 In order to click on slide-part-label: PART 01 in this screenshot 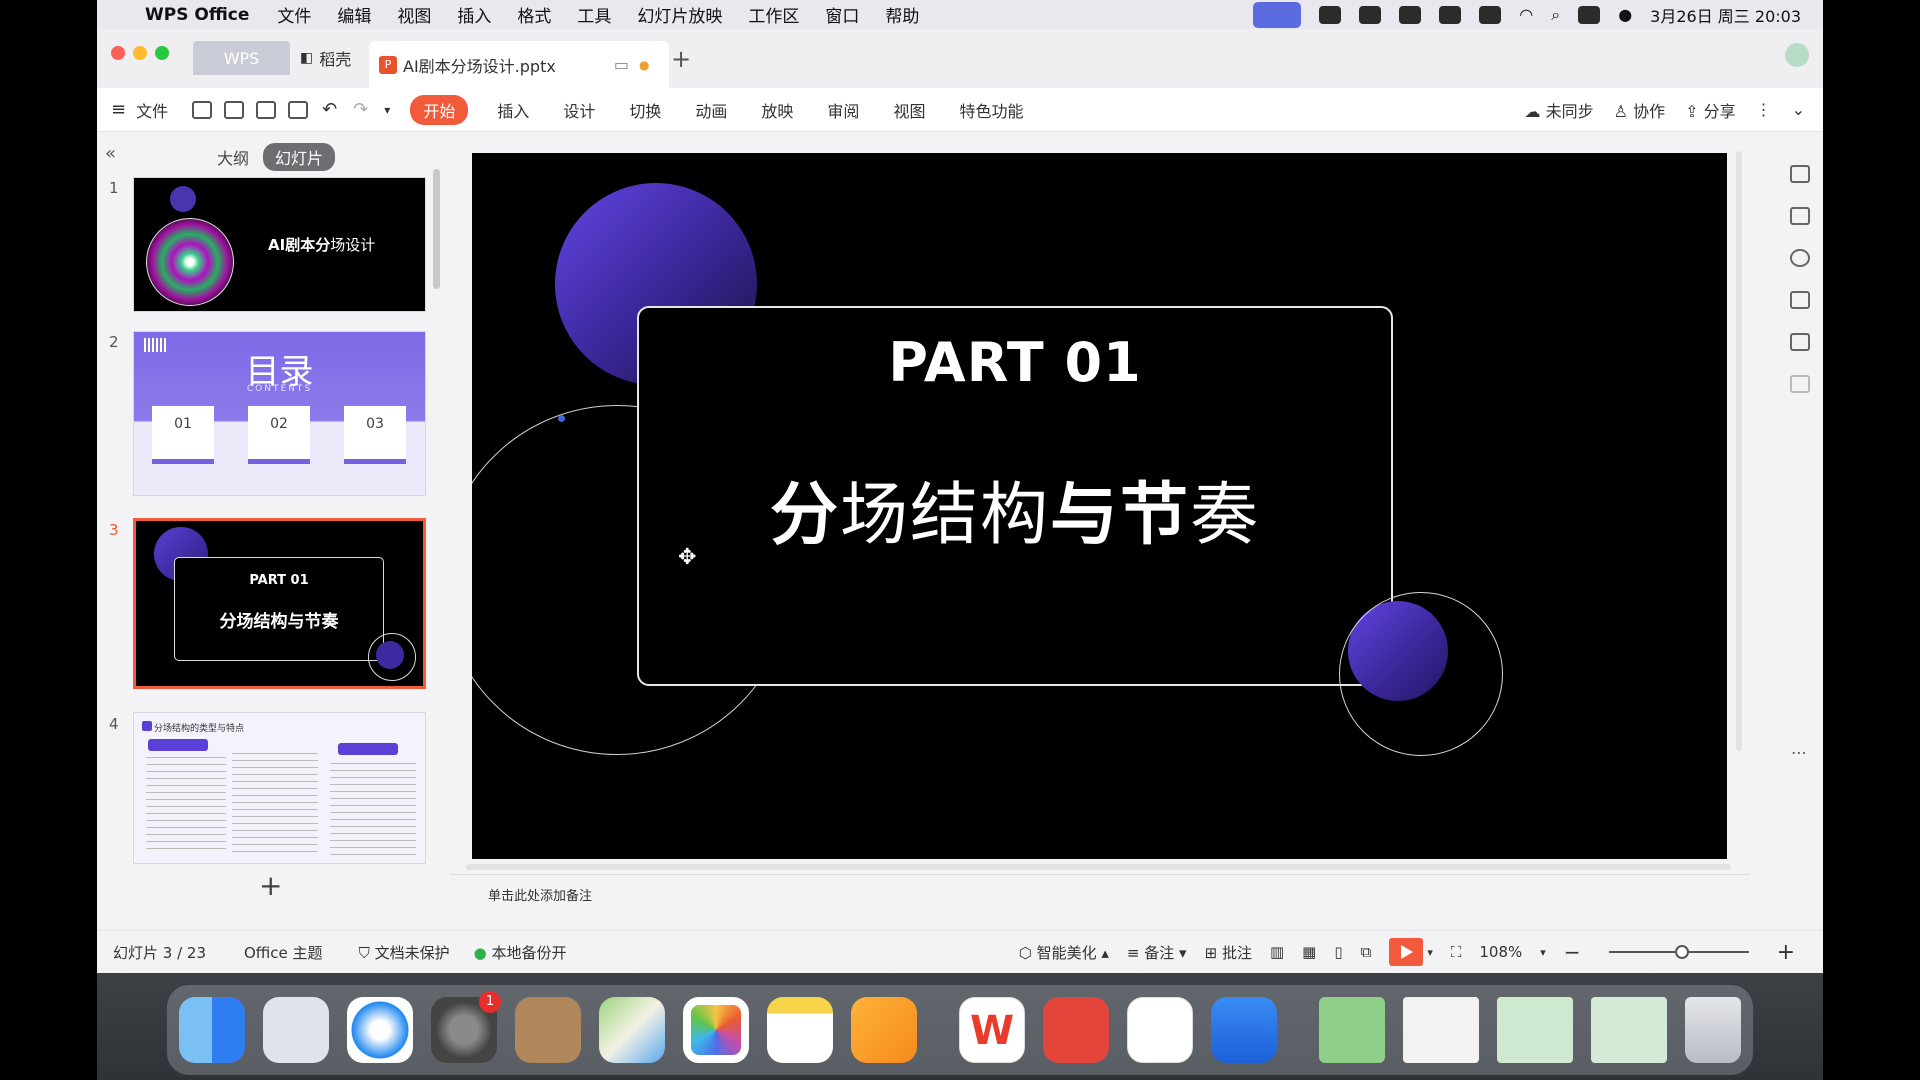, I will do `click(1015, 362)`.